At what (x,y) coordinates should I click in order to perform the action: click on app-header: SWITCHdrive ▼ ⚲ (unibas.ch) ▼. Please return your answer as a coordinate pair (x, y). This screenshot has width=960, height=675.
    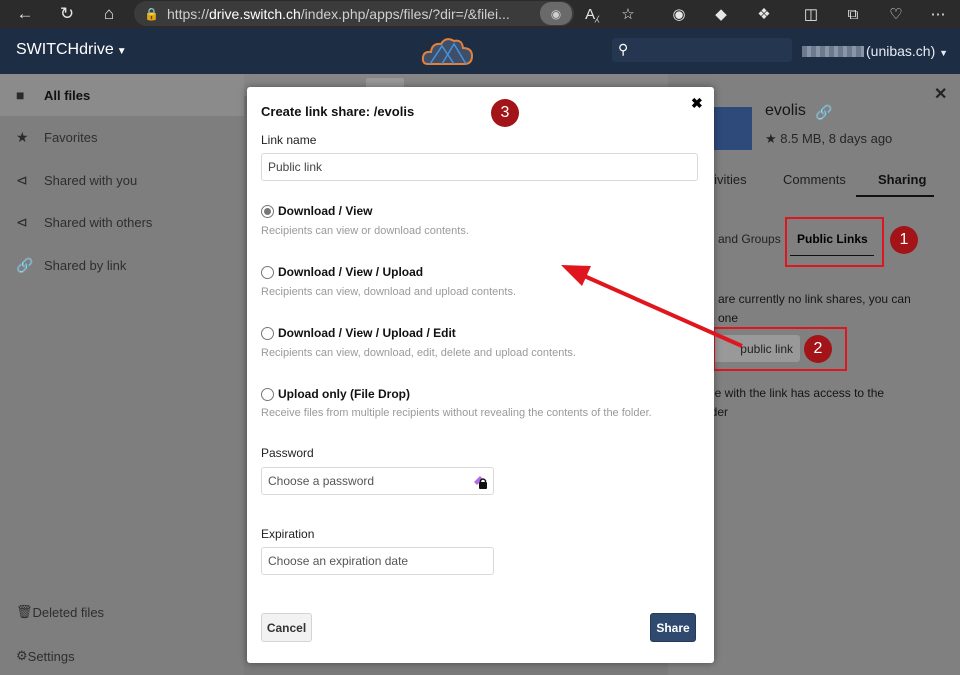
    Looking at the image, I should click on (480, 51).